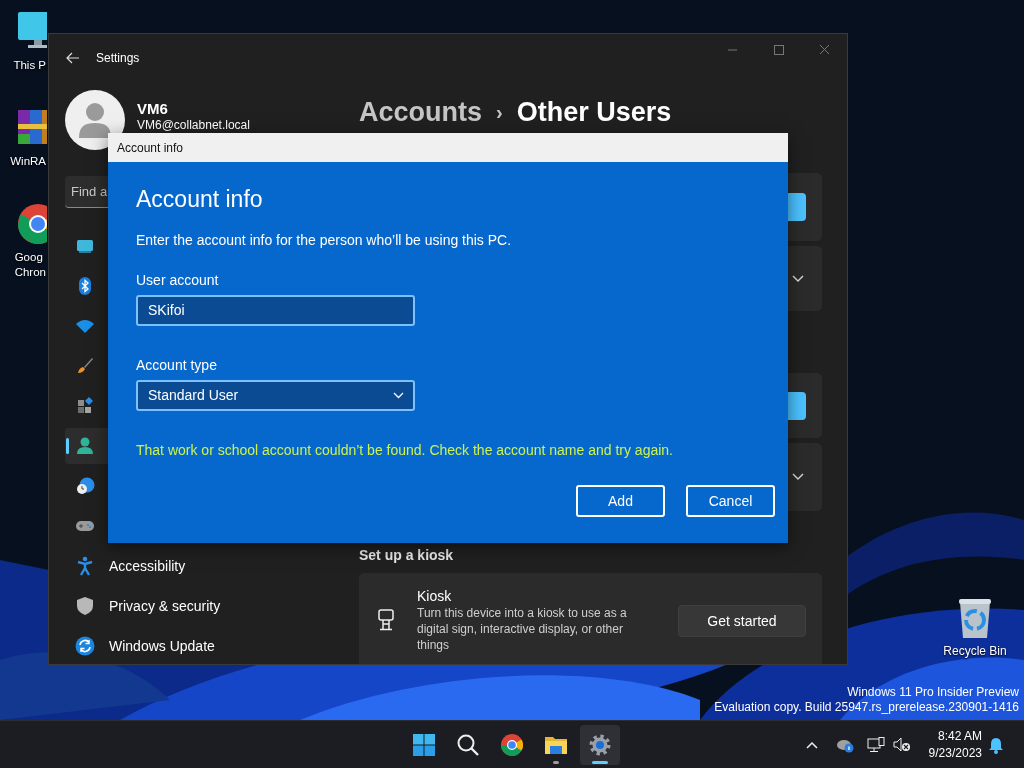  I want to click on icon-label: This P, so click(29, 65).